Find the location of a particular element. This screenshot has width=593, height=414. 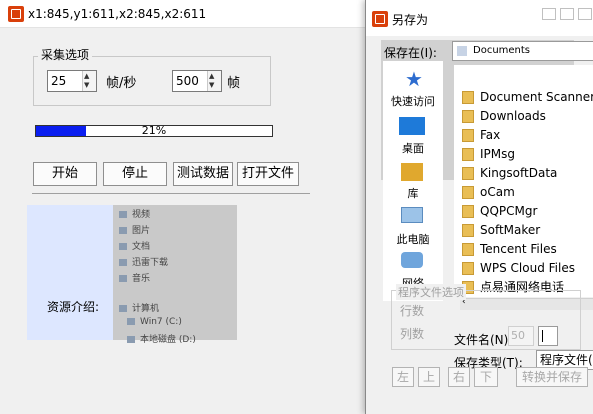

left-button: 左 is located at coordinates (403, 377).